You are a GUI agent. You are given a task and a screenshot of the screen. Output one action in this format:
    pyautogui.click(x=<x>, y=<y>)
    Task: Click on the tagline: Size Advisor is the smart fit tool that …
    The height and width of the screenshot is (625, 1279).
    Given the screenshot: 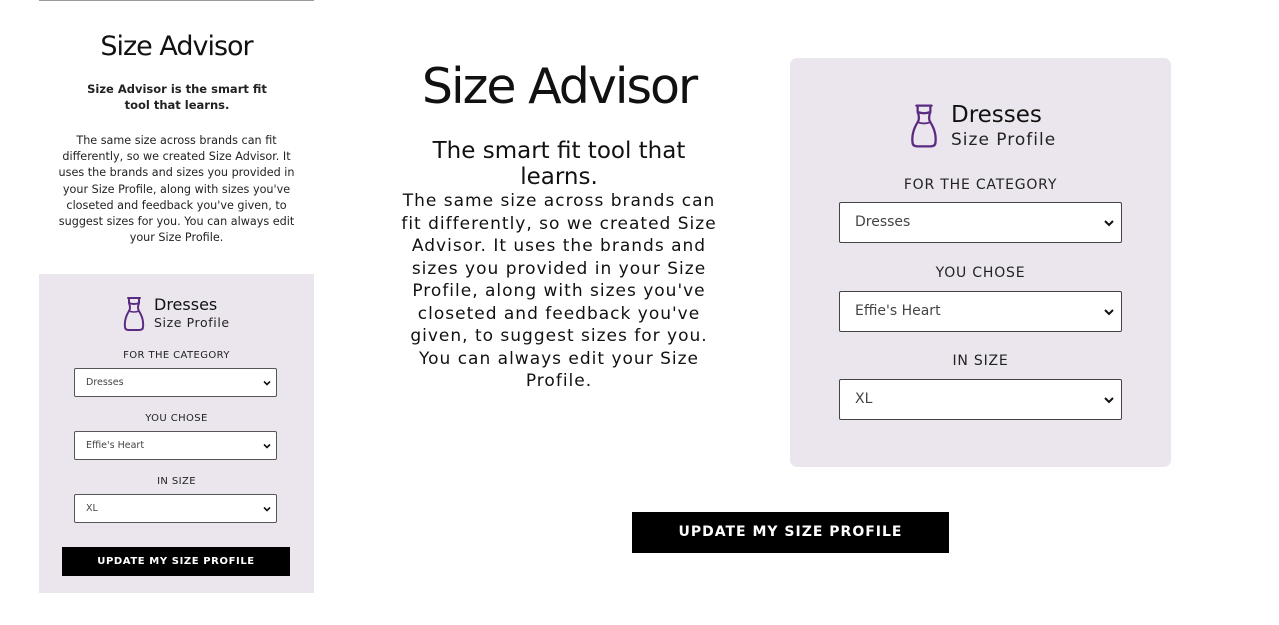 What is the action you would take?
    pyautogui.click(x=177, y=97)
    